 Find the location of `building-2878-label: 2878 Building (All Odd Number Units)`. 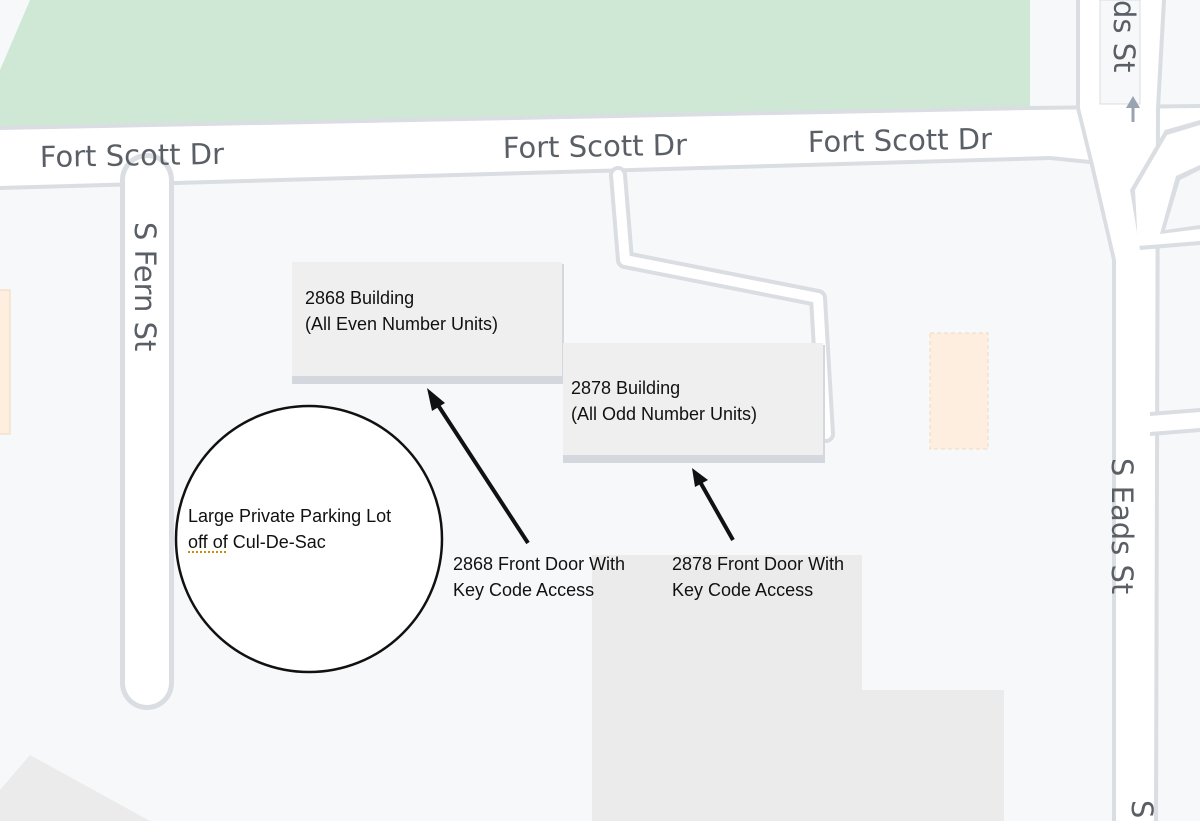

building-2878-label: 2878 Building (All Odd Number Units) is located at coordinates (664, 401).